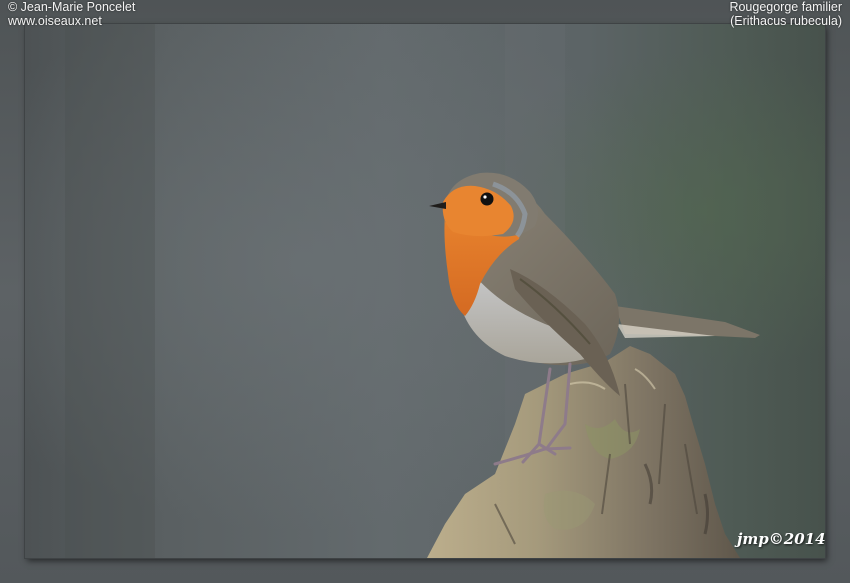 Image resolution: width=850 pixels, height=583 pixels. I want to click on copyright-line: © Jean-Marie Poncelet, so click(72, 7).